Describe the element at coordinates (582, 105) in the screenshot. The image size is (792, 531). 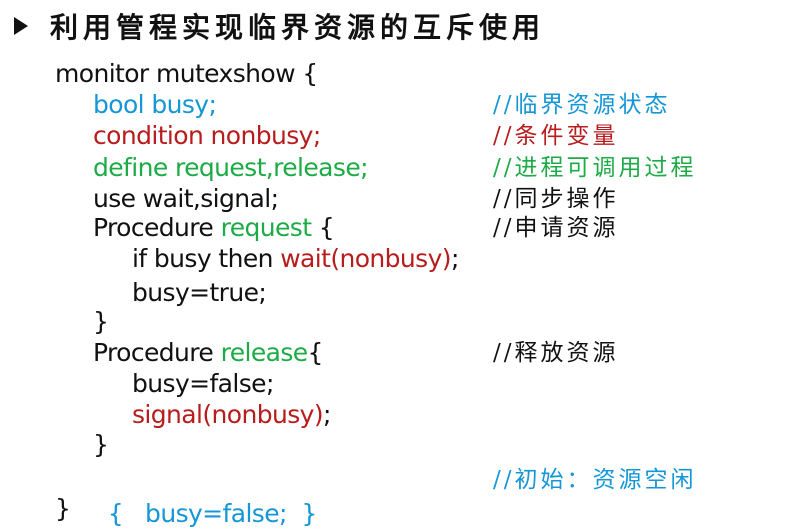
I see `comment-resource-state: //临界资源状态` at that location.